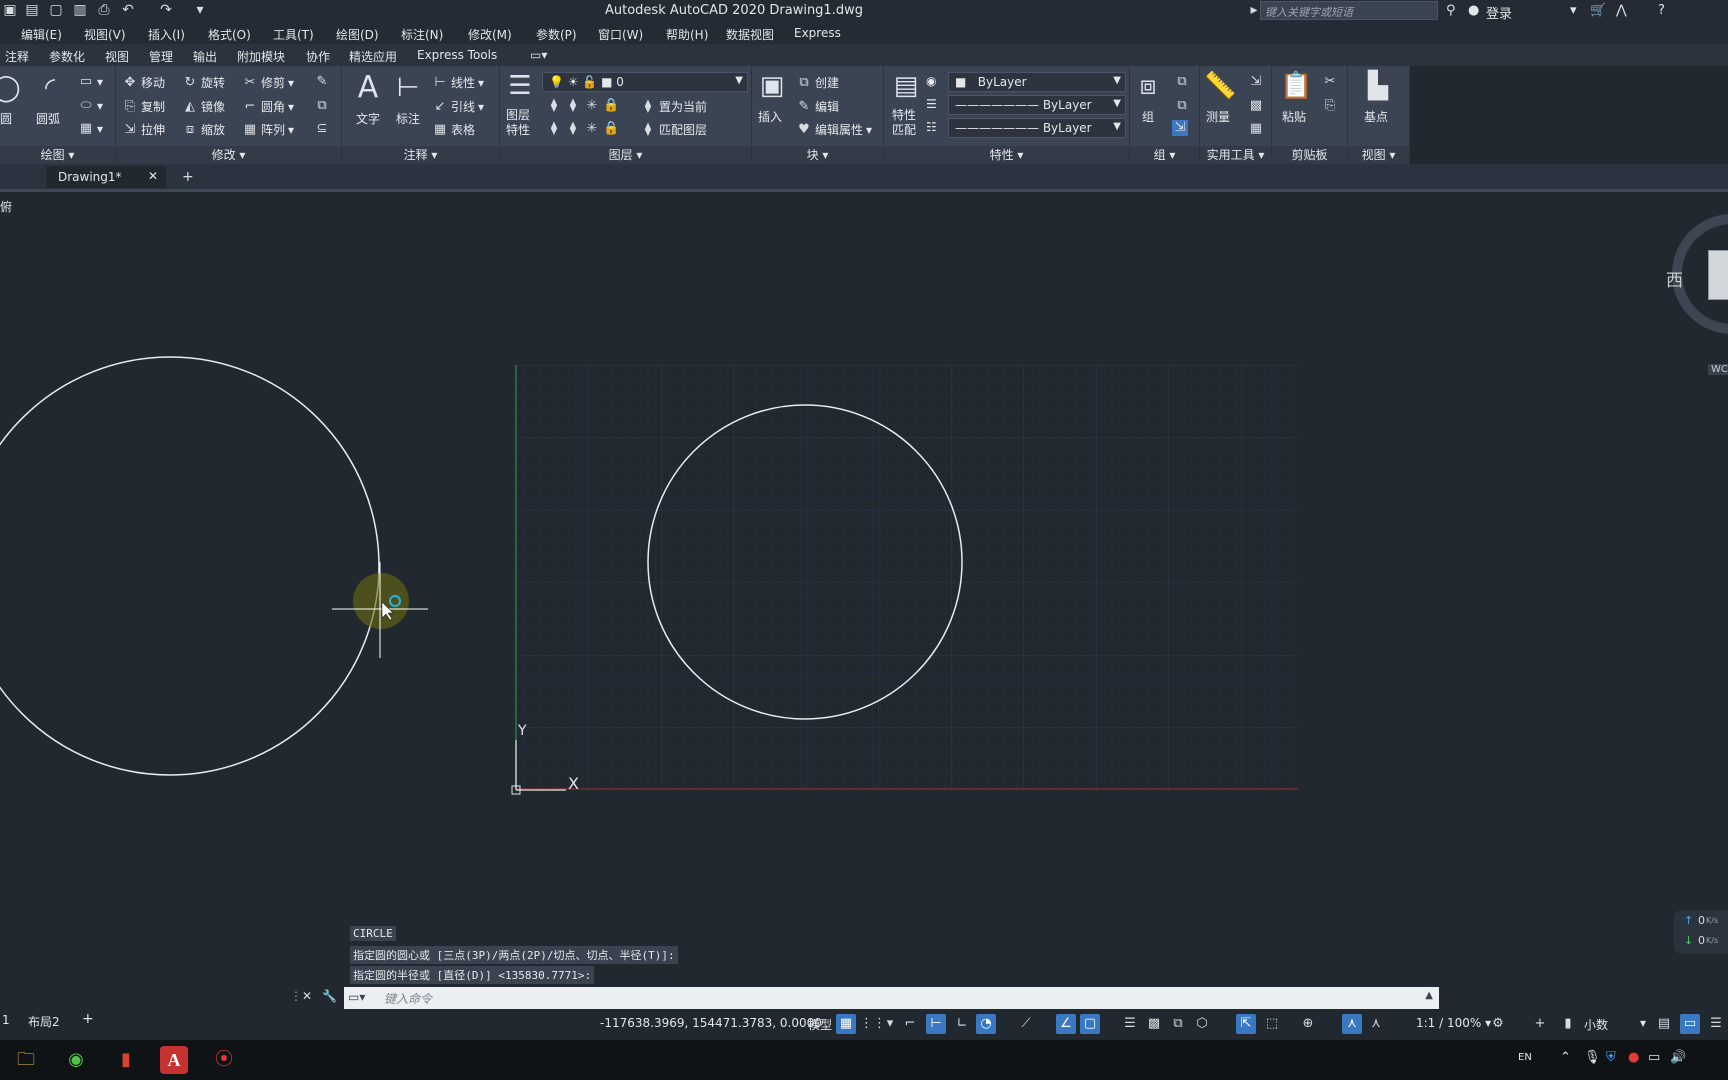 The height and width of the screenshot is (1080, 1728). I want to click on transparency-icon: ▩, so click(1154, 1024).